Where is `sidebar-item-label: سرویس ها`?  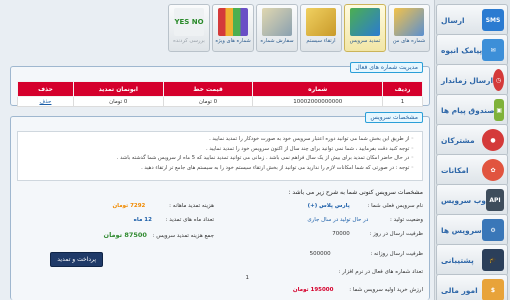 sidebar-item-label: سرویس ها is located at coordinates (461, 230).